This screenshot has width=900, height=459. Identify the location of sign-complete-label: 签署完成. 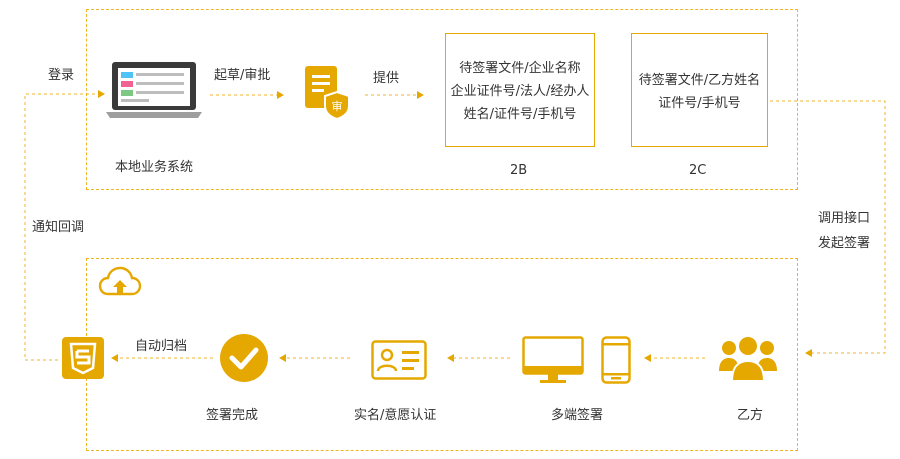
(232, 415).